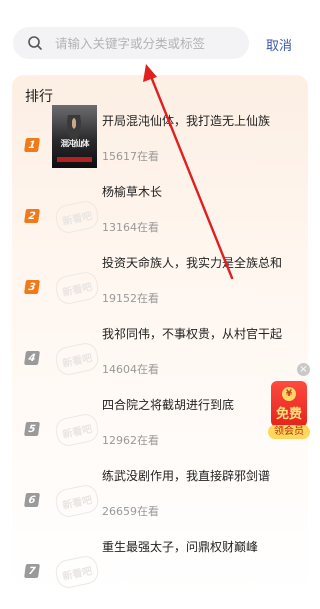 Image resolution: width=320 pixels, height=609 pixels. Describe the element at coordinates (130, 227) in the screenshot. I see `view-count: 13164在看` at that location.